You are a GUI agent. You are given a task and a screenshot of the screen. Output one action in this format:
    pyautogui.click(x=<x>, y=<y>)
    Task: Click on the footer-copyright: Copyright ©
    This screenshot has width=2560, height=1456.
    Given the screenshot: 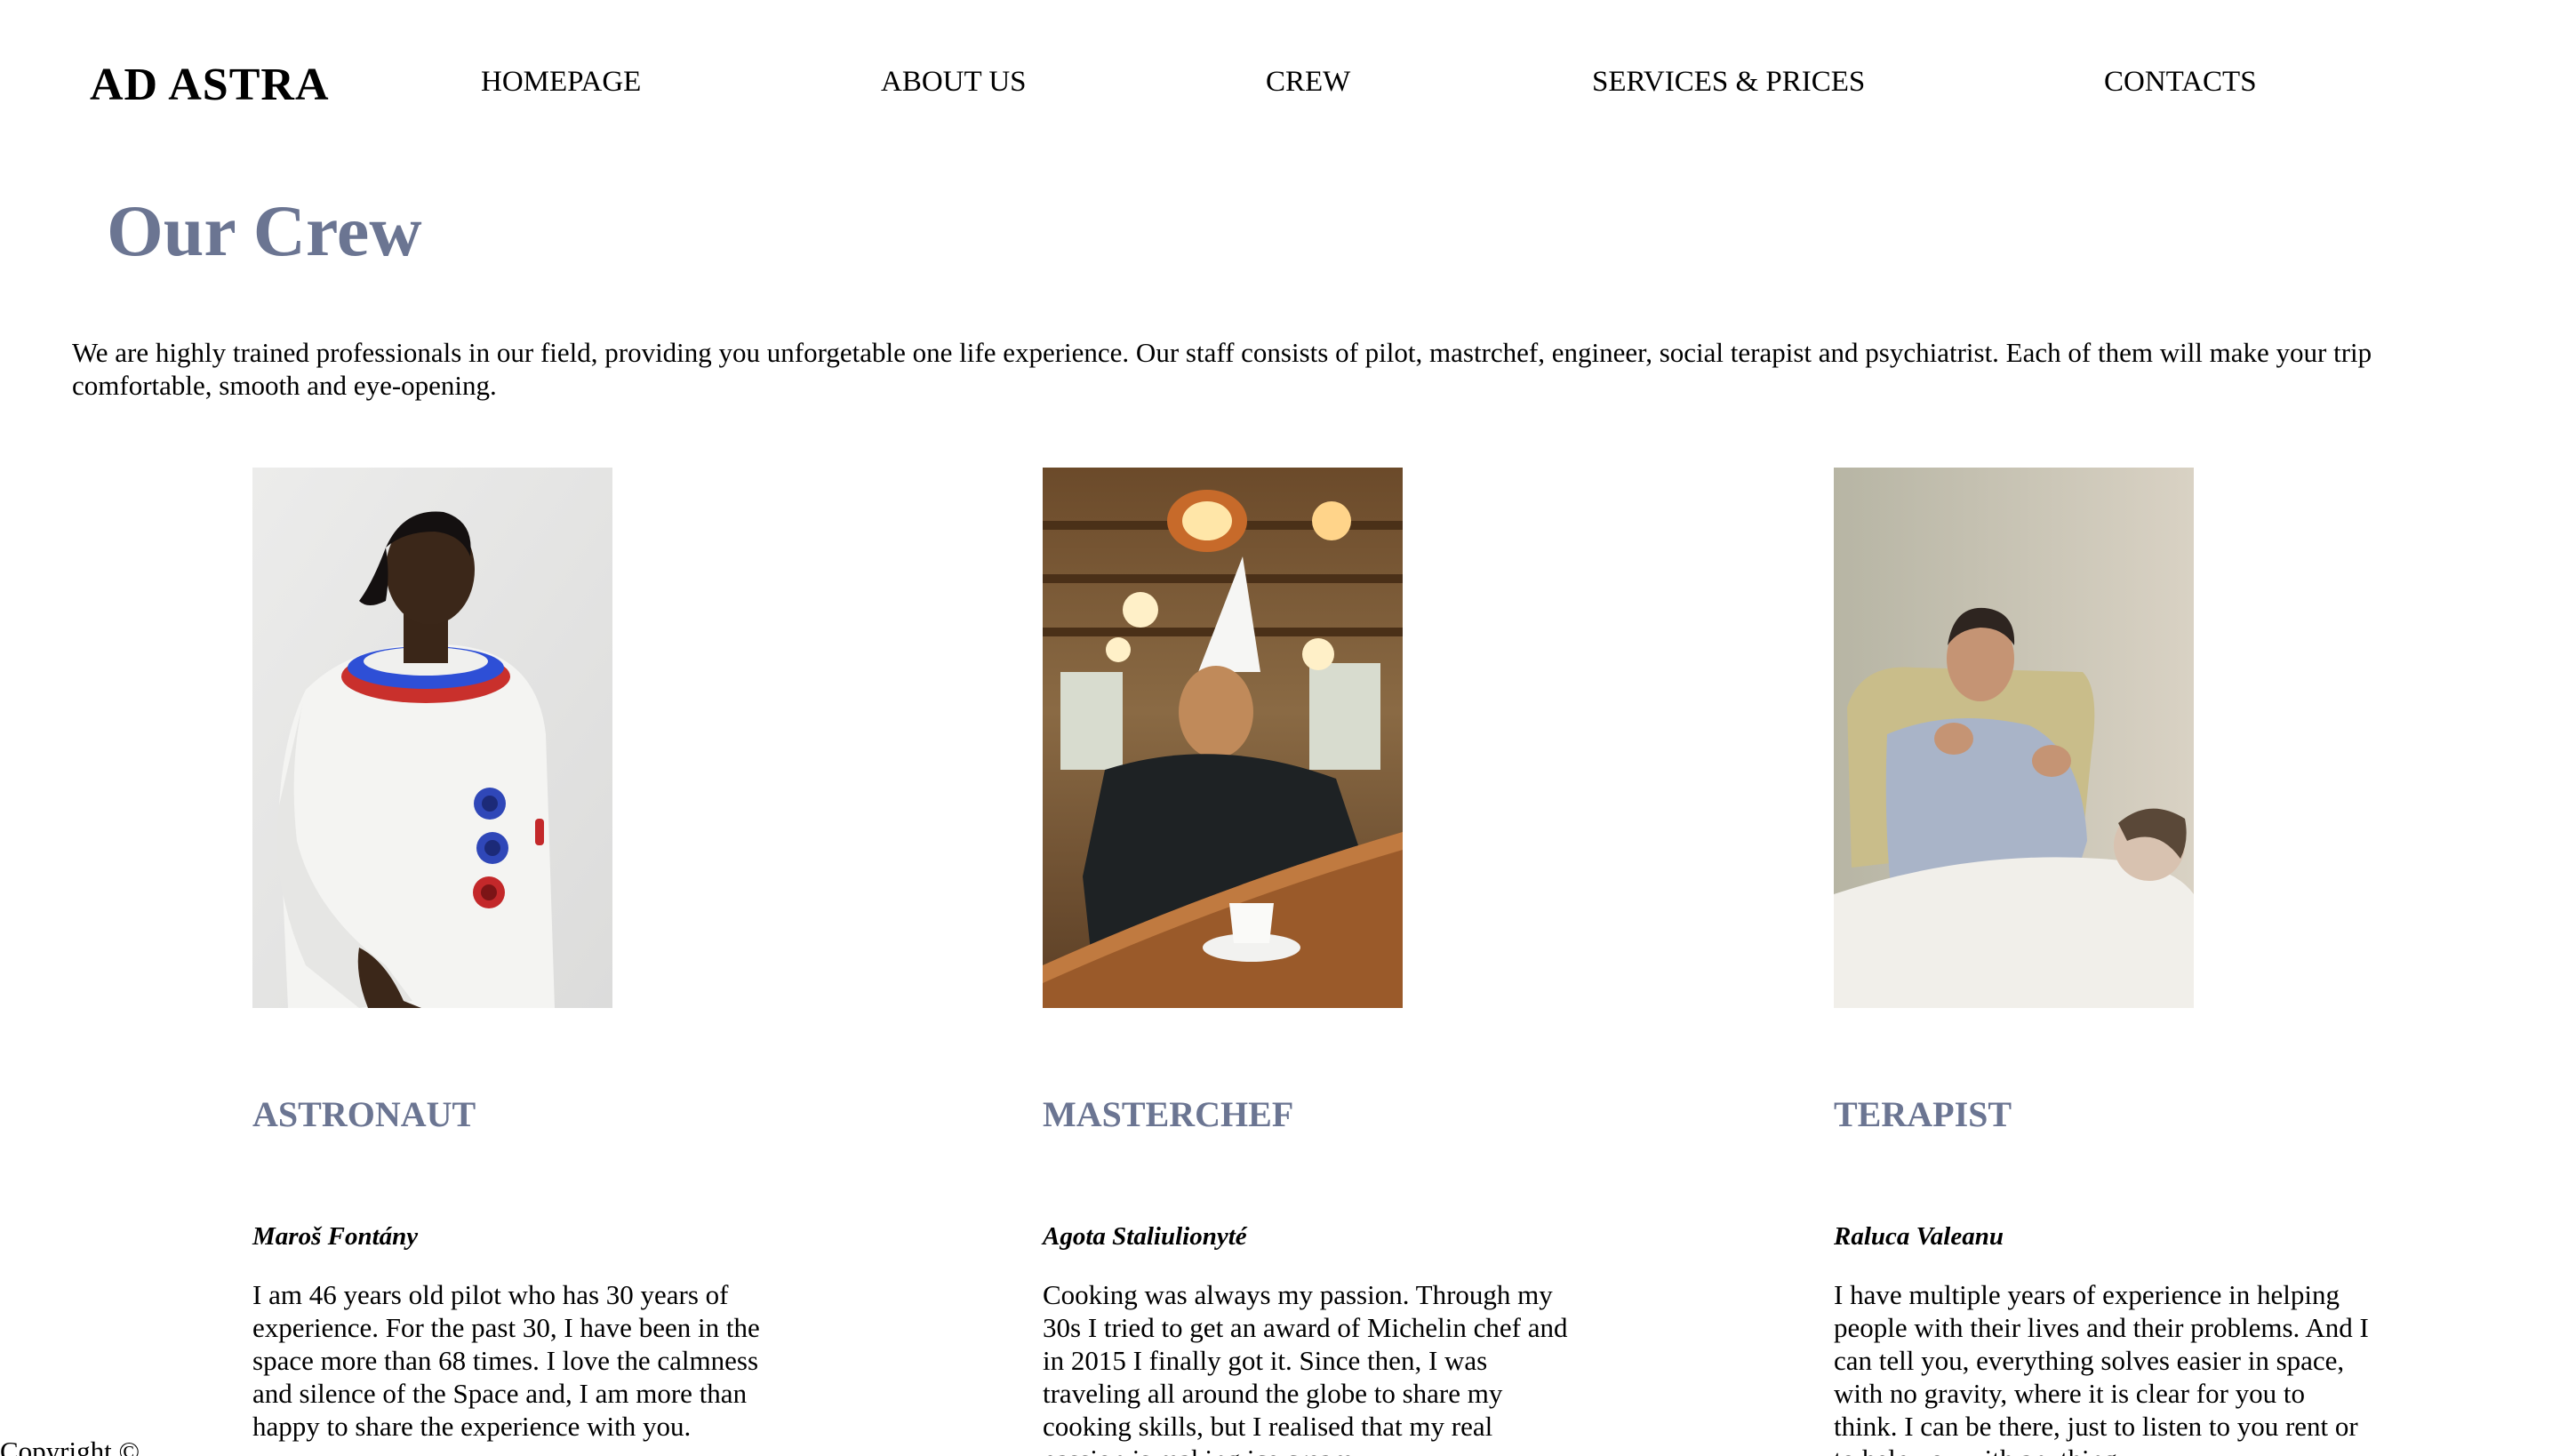 What is the action you would take?
    pyautogui.click(x=70, y=1446)
    